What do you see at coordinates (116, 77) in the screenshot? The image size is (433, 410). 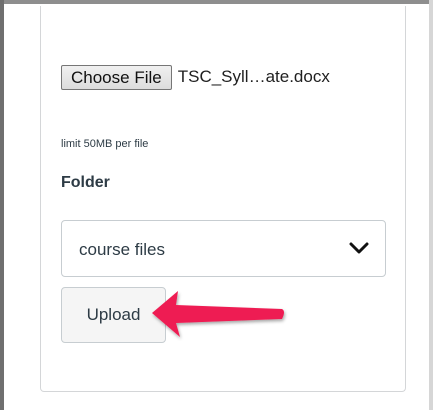 I see `choose-file-button: Choose File` at bounding box center [116, 77].